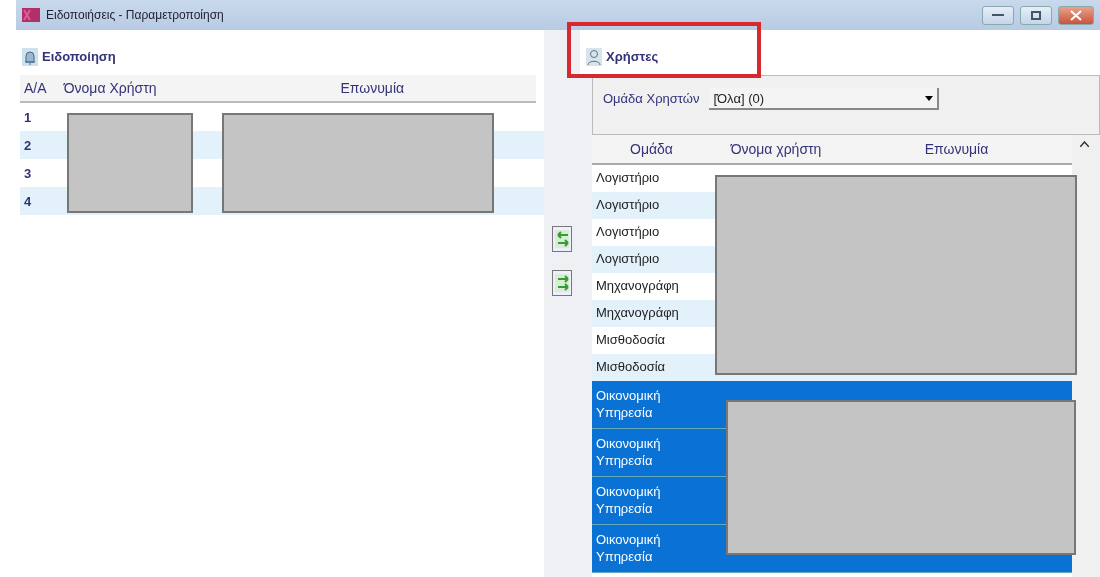 The image size is (1100, 577). What do you see at coordinates (562, 239) in the screenshot?
I see `move-left-button` at bounding box center [562, 239].